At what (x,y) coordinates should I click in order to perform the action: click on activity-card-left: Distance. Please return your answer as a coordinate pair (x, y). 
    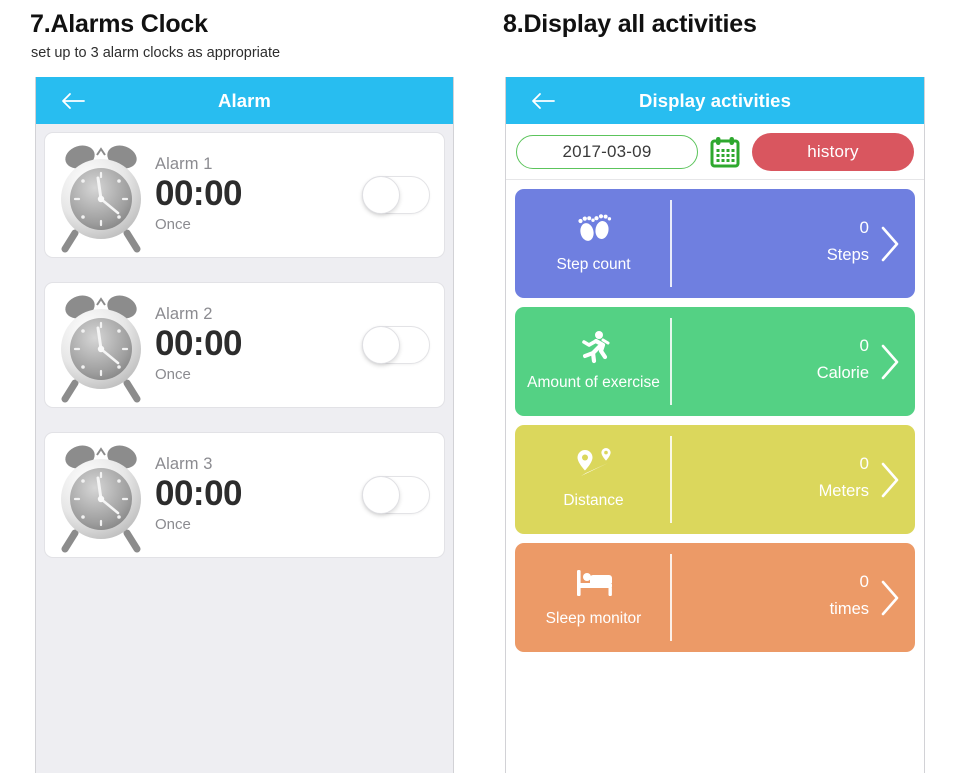
    Looking at the image, I should click on (593, 479).